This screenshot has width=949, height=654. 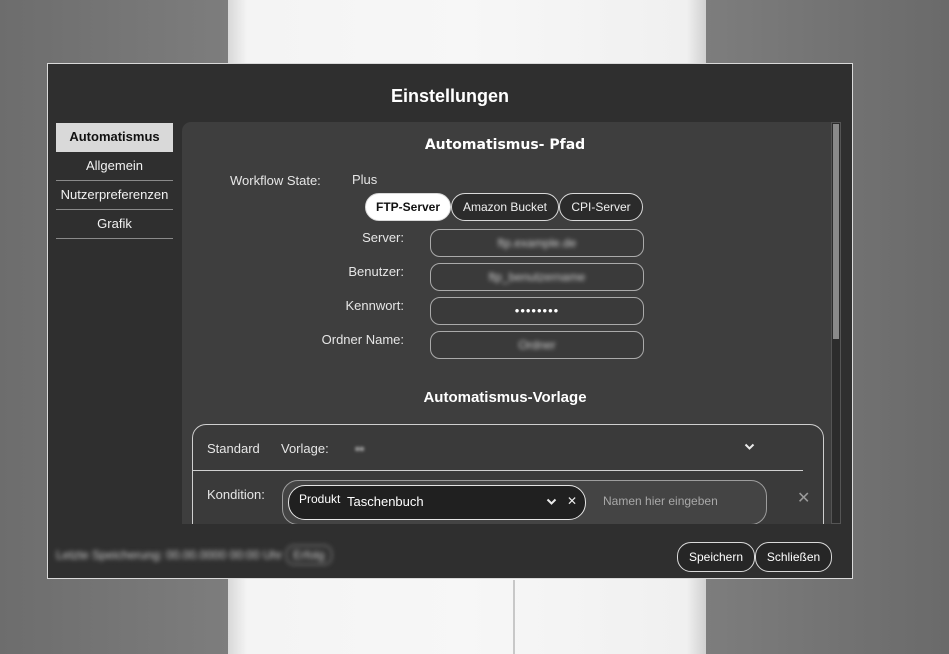 I want to click on template-label: Vorlage:, so click(x=305, y=448).